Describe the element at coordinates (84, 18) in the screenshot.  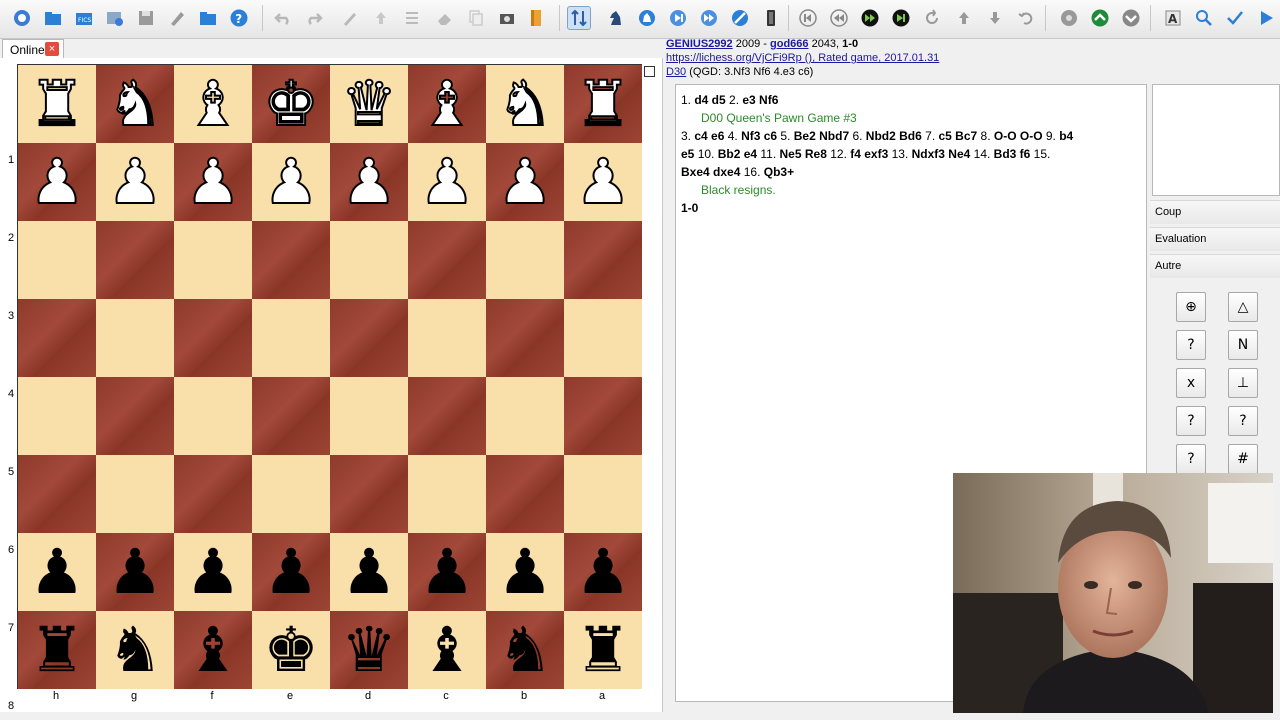
I see `fics-icon: FICS` at that location.